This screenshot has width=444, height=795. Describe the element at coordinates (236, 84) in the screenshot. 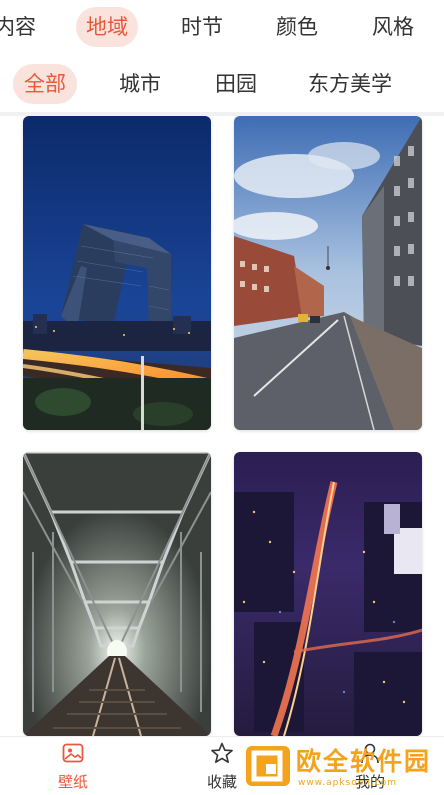

I see `subtab-countryside: 田园` at that location.